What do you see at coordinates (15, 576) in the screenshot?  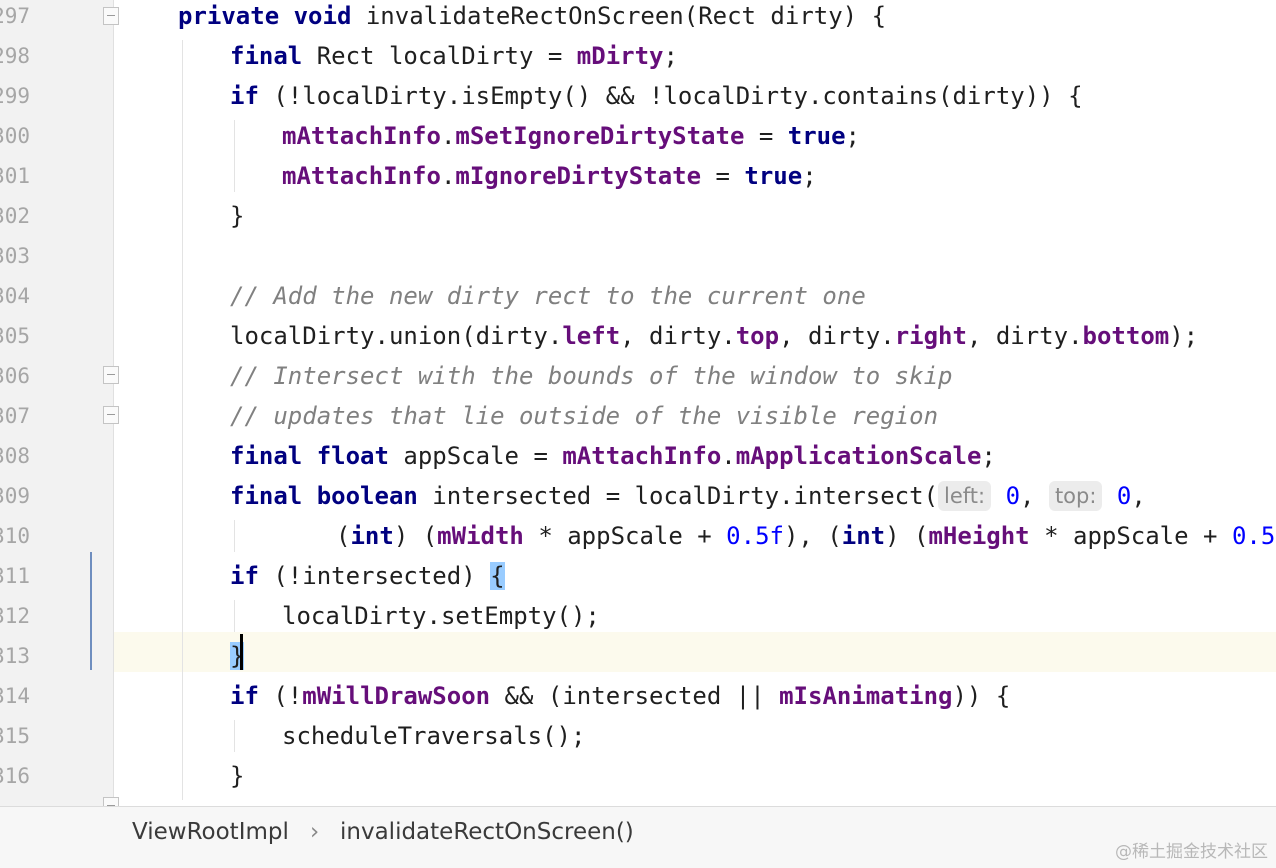 I see `line-number: 311` at bounding box center [15, 576].